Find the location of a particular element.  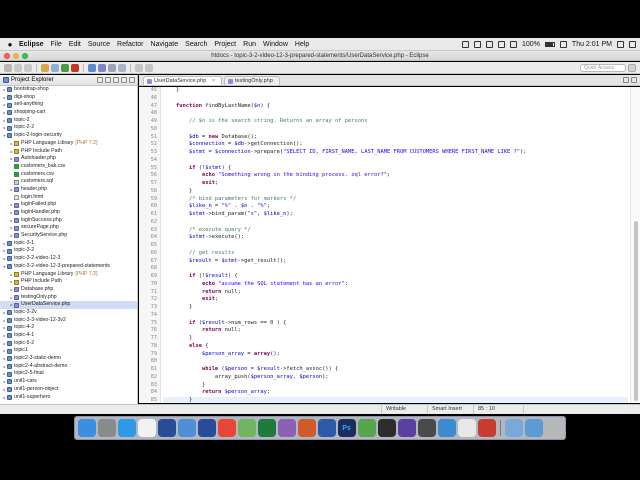

tree-item: ▸ topic1 is located at coordinates (68, 351).